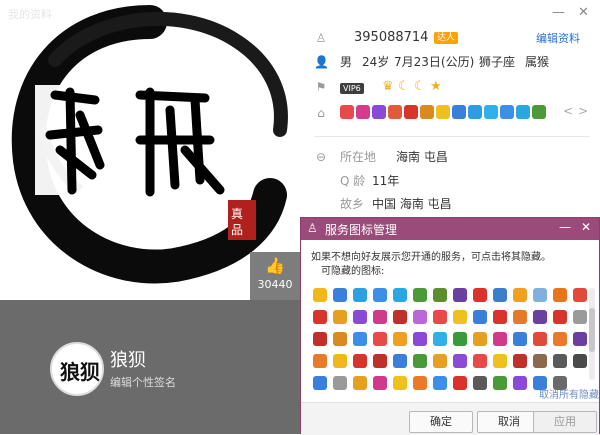 This screenshot has height=435, width=600. I want to click on service-icons-strip, so click(450, 113).